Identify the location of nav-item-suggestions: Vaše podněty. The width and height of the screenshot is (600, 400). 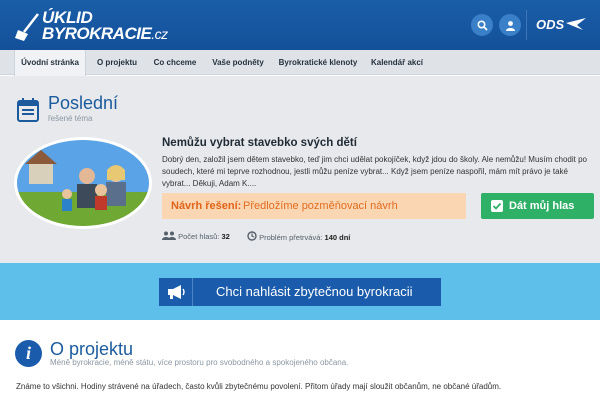
(238, 62).